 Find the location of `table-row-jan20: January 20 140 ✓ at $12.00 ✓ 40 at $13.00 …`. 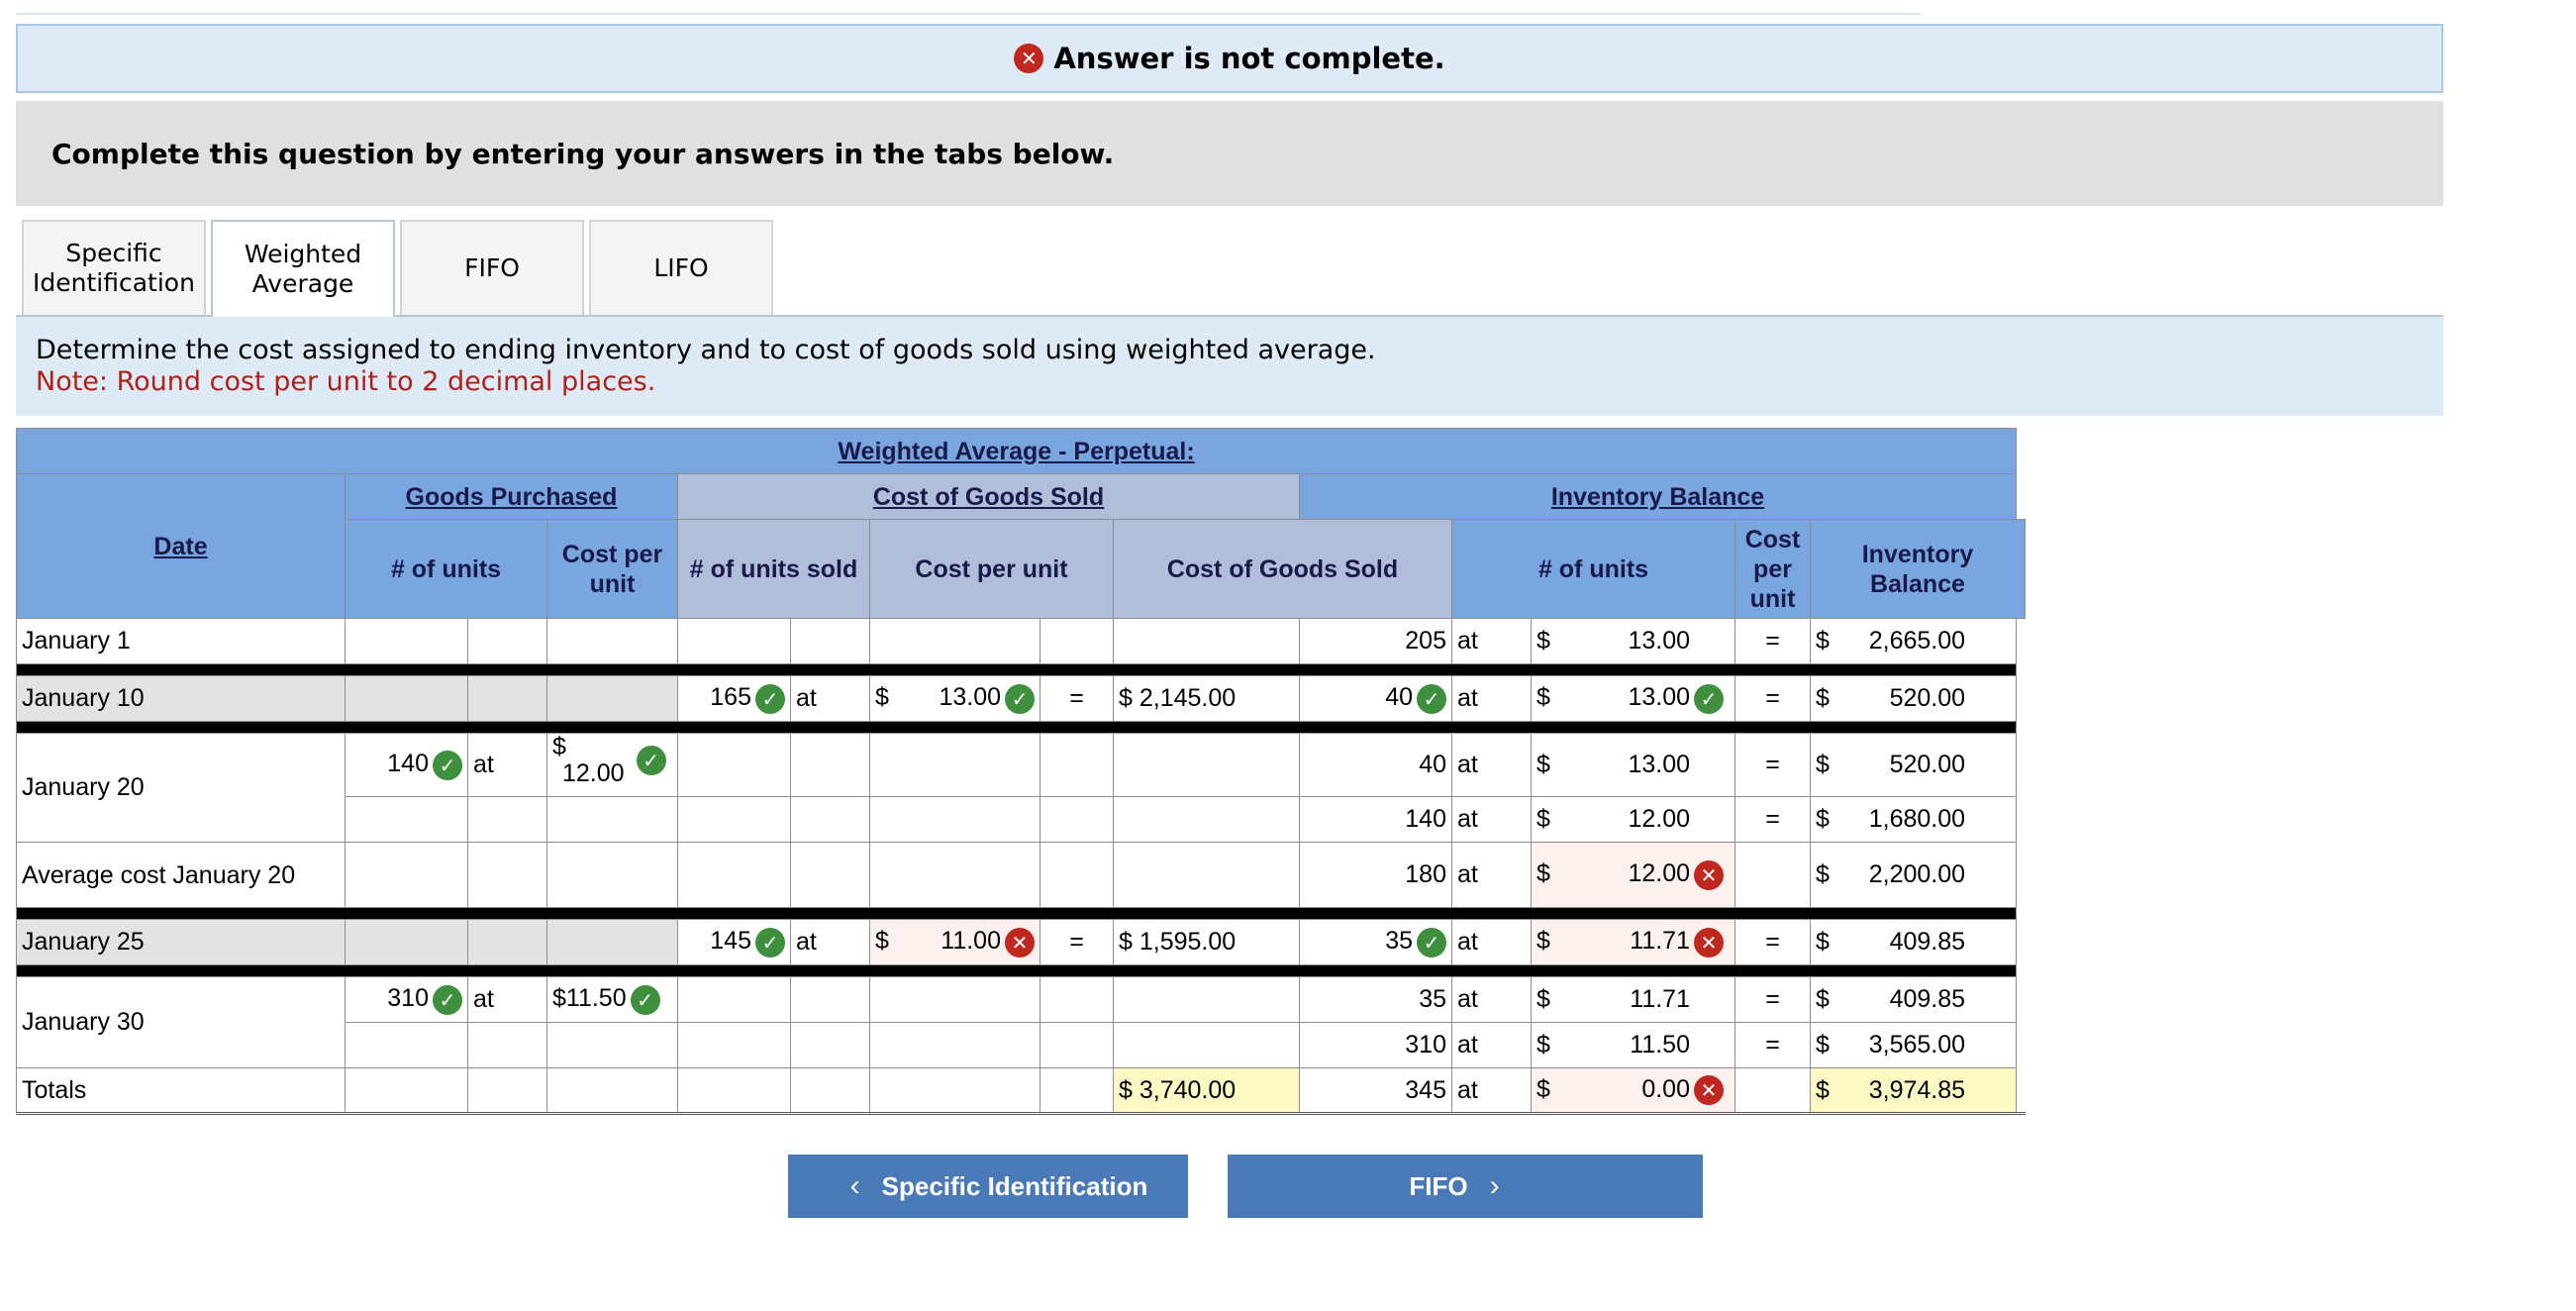

table-row-jan20: January 20 140 ✓ at $12.00 ✓ 40 at $13.00 … is located at coordinates (1021, 788).